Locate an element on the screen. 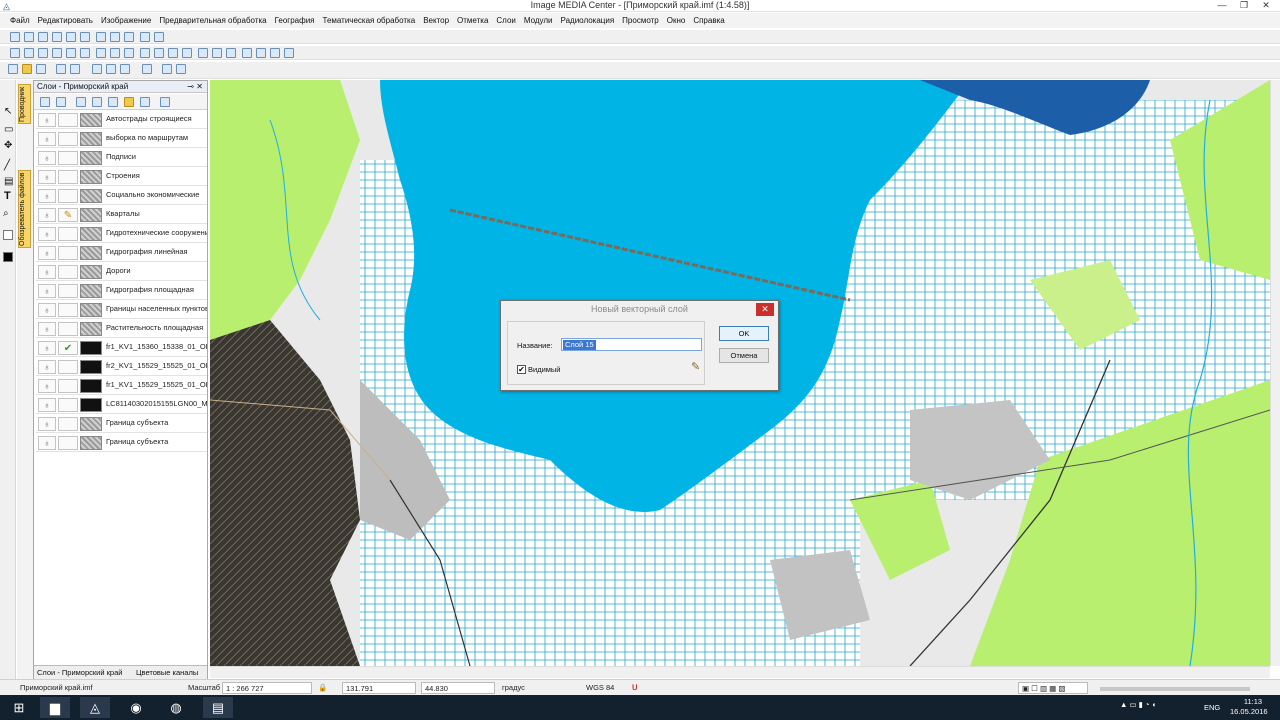  restore-button: ❐ is located at coordinates (1244, 5).